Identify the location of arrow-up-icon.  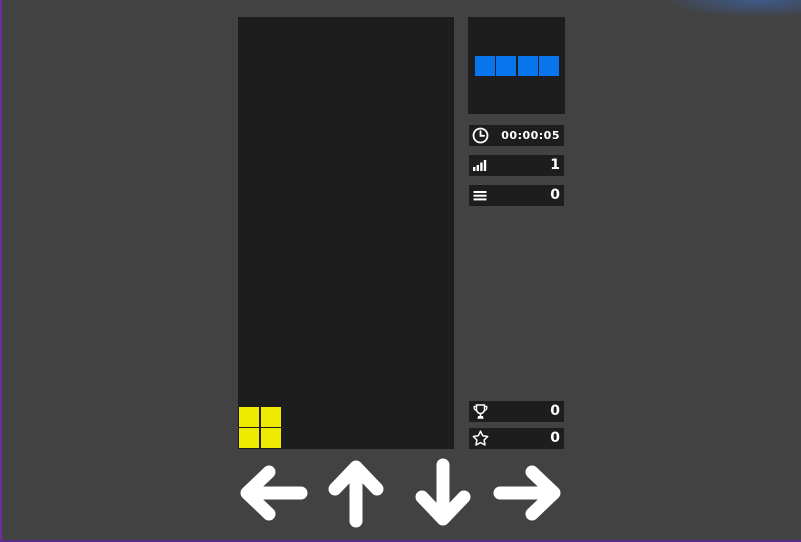
(356, 494).